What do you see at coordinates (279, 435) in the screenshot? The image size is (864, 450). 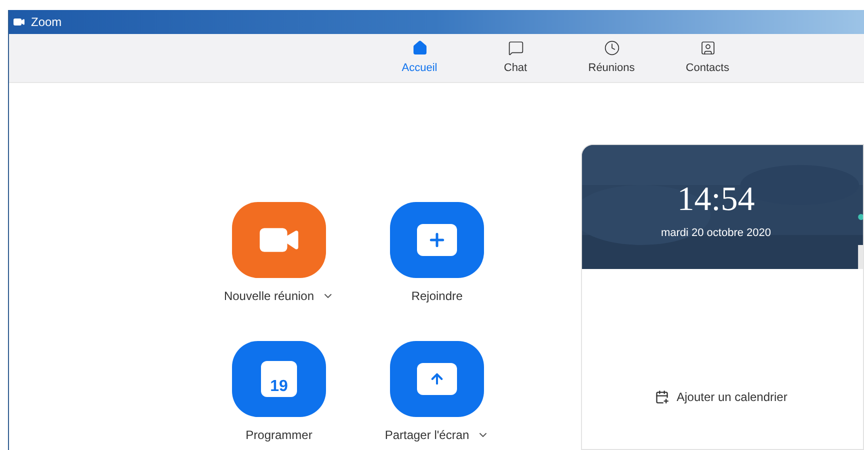 I see `action-label: Programmer` at bounding box center [279, 435].